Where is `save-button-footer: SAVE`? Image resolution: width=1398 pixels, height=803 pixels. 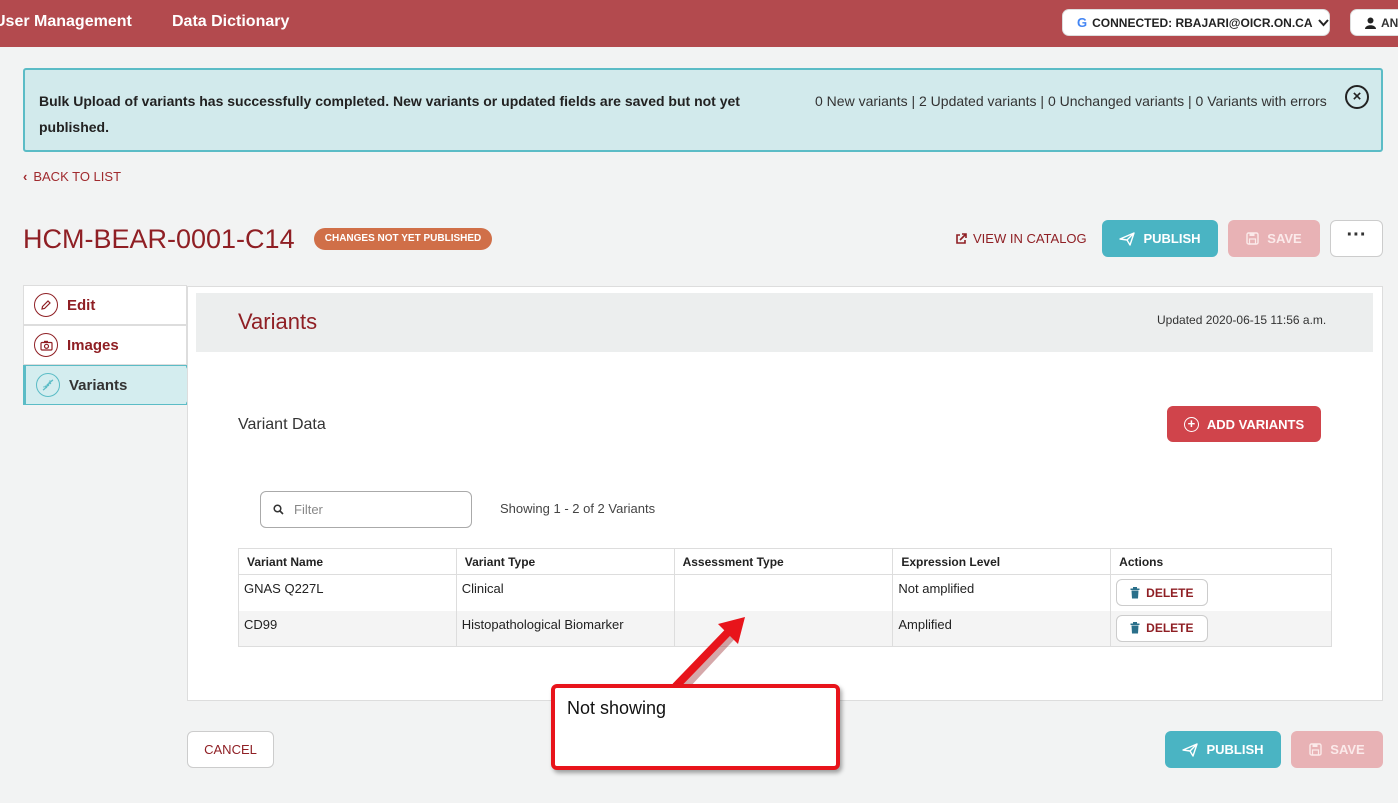
save-button-footer: SAVE is located at coordinates (1337, 749).